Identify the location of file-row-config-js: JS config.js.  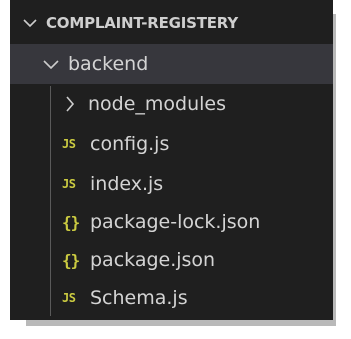
(171, 144).